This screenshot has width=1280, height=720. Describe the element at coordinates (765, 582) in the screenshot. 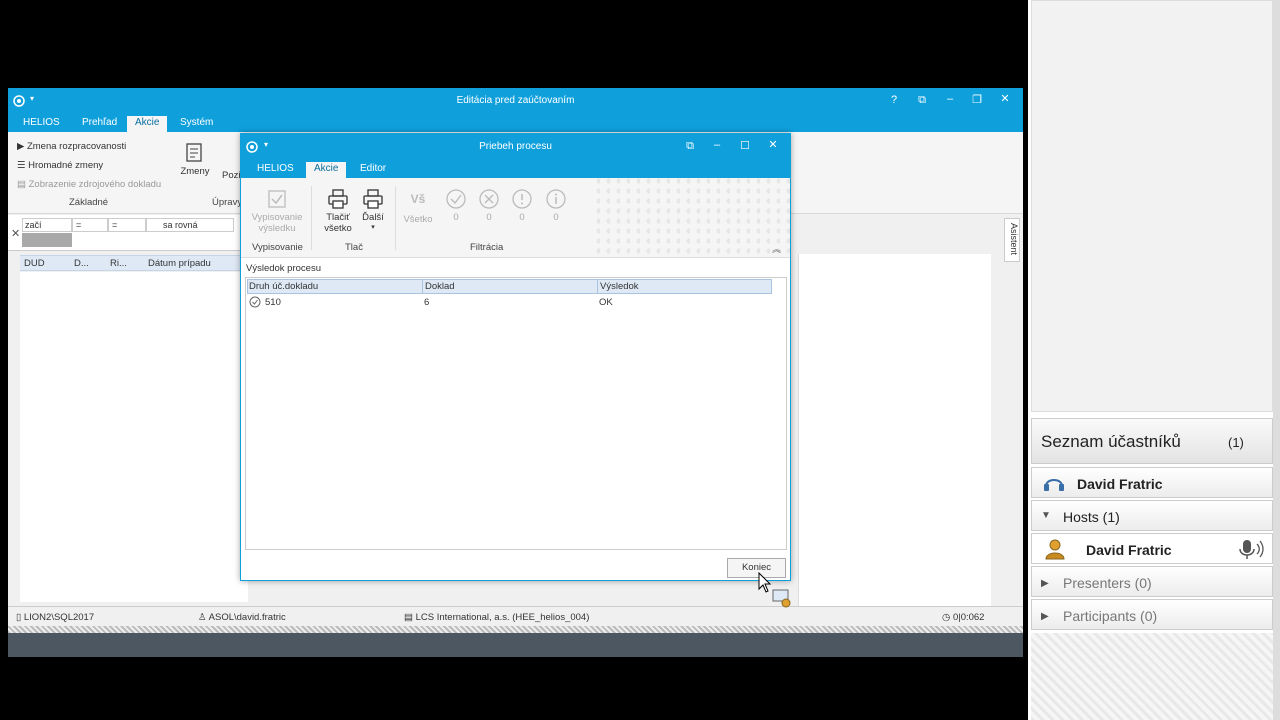

I see `mouse-cursor-icon` at that location.